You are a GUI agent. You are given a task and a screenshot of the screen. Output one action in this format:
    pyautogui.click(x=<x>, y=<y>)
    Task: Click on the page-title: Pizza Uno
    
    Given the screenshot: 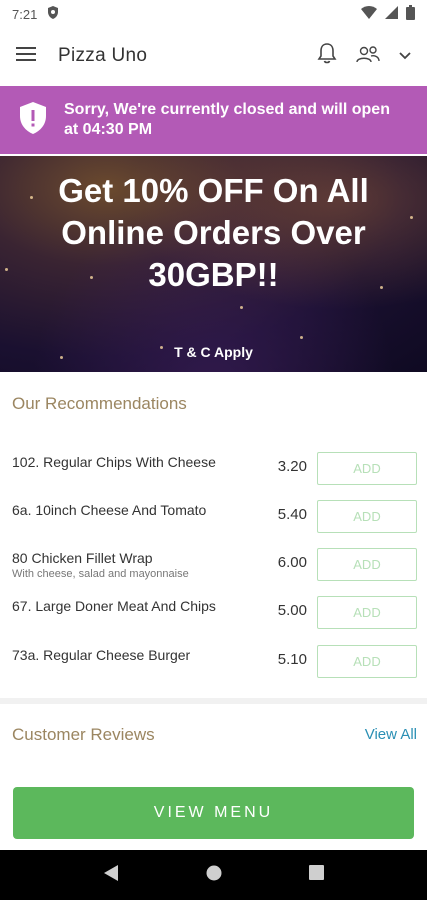 What is the action you would take?
    pyautogui.click(x=103, y=55)
    